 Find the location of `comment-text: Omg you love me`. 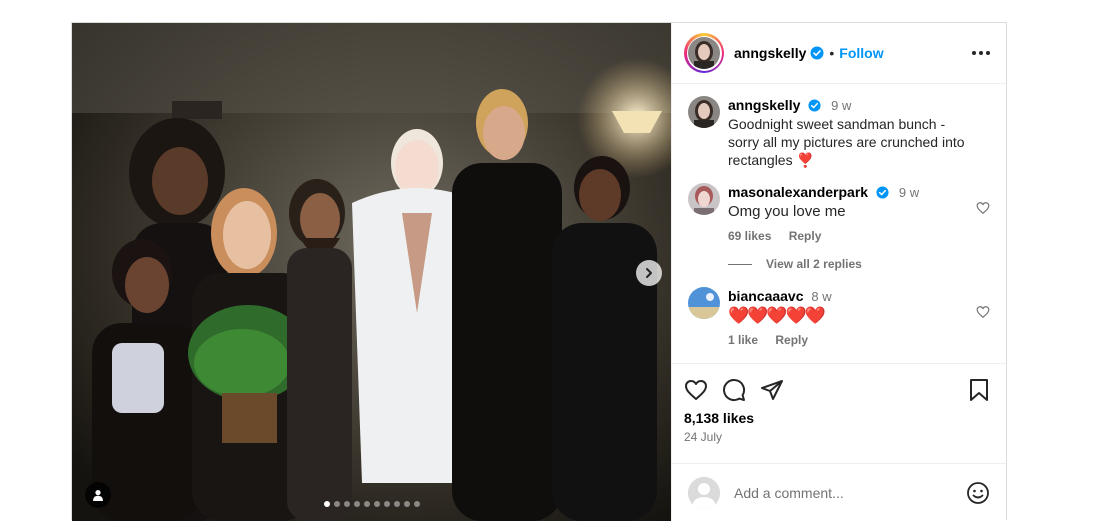

comment-text: Omg you love me is located at coordinates (787, 211).